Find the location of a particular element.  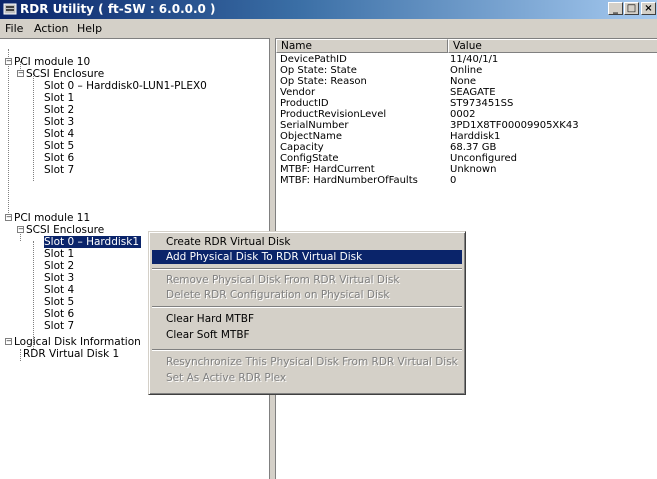

row-name: SerialNumber is located at coordinates (314, 125).